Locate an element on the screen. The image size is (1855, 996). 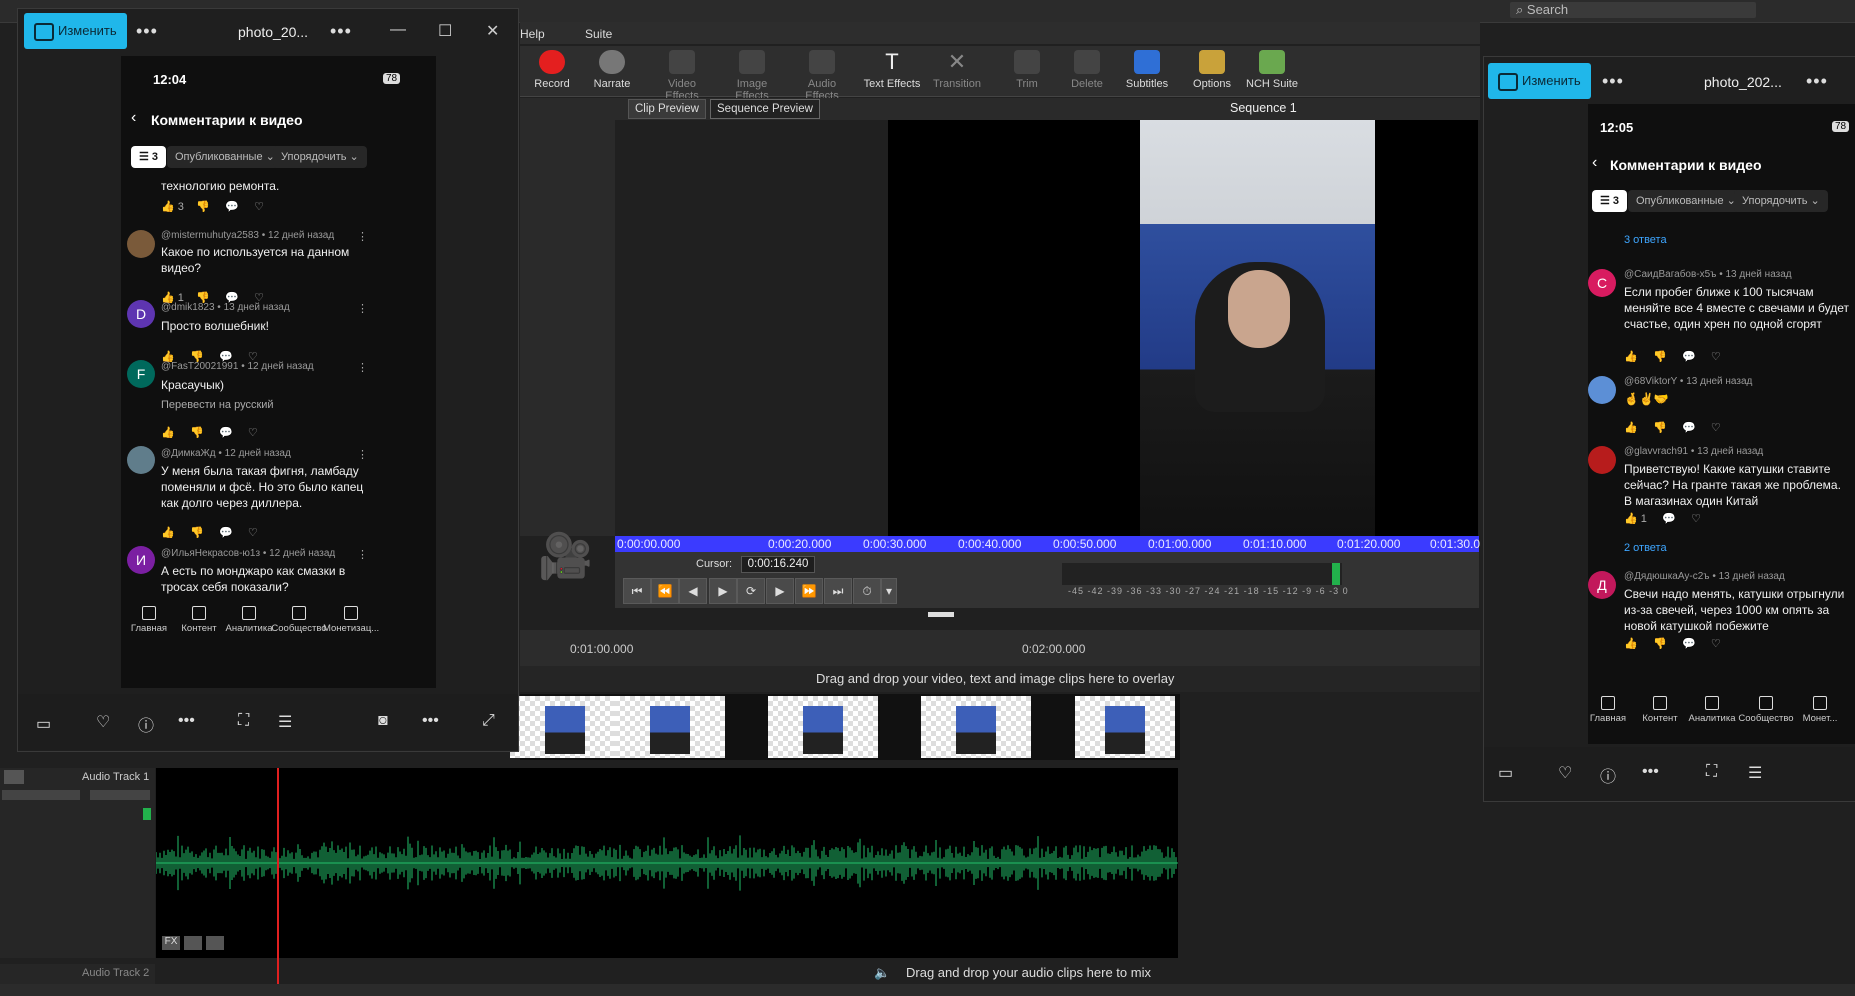
prev-frame-button: ⏪ is located at coordinates (665, 591).